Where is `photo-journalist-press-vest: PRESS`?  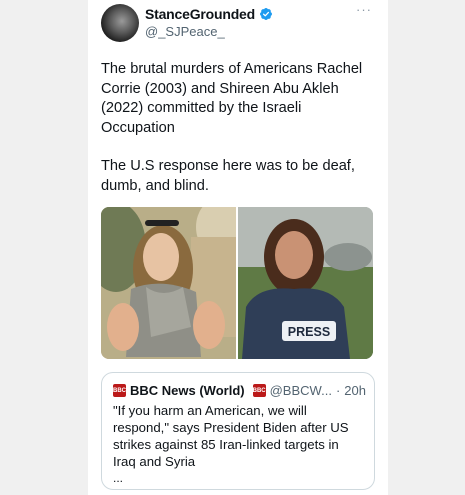
photo-journalist-press-vest: PRESS is located at coordinates (305, 283).